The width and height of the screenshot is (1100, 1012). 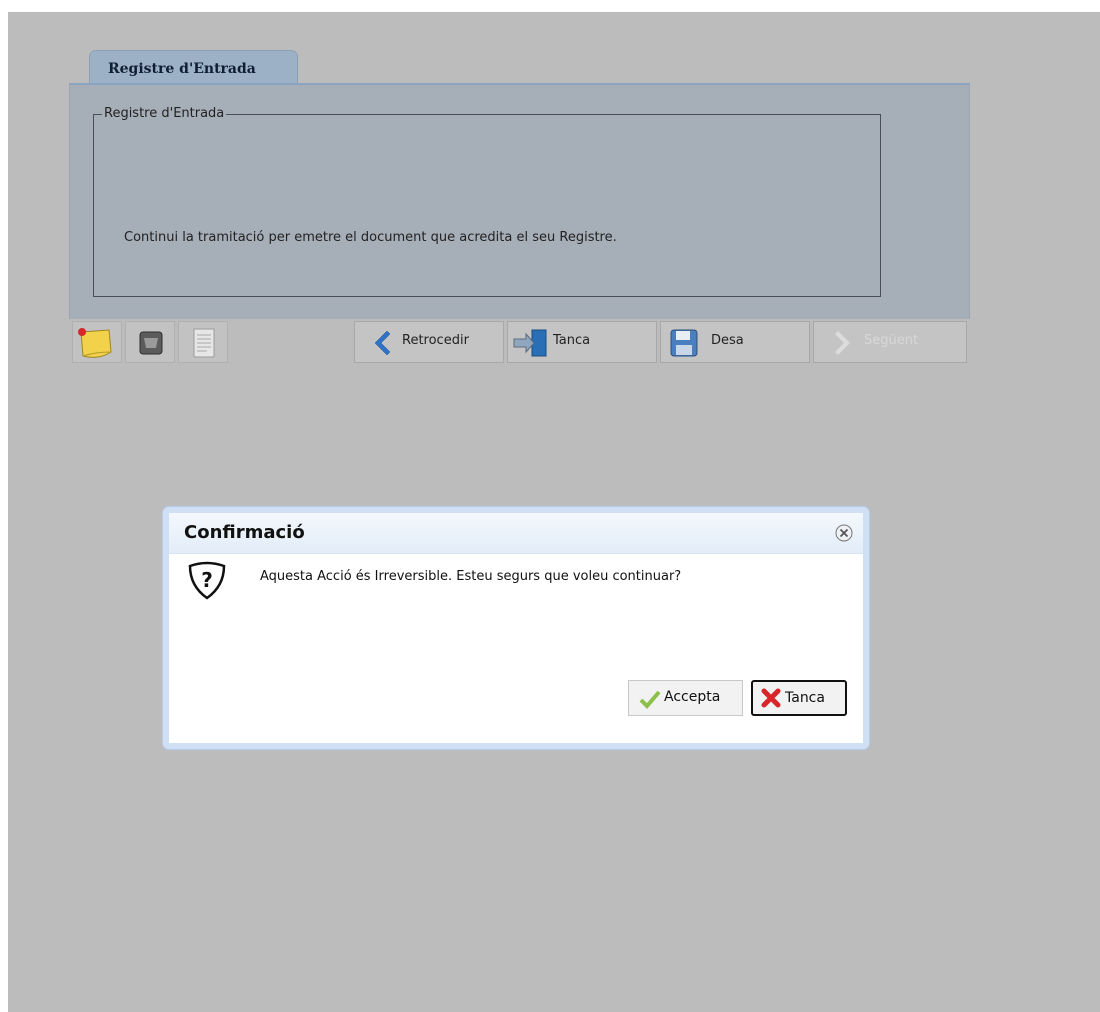 What do you see at coordinates (684, 343) in the screenshot?
I see `floppy-disk-icon` at bounding box center [684, 343].